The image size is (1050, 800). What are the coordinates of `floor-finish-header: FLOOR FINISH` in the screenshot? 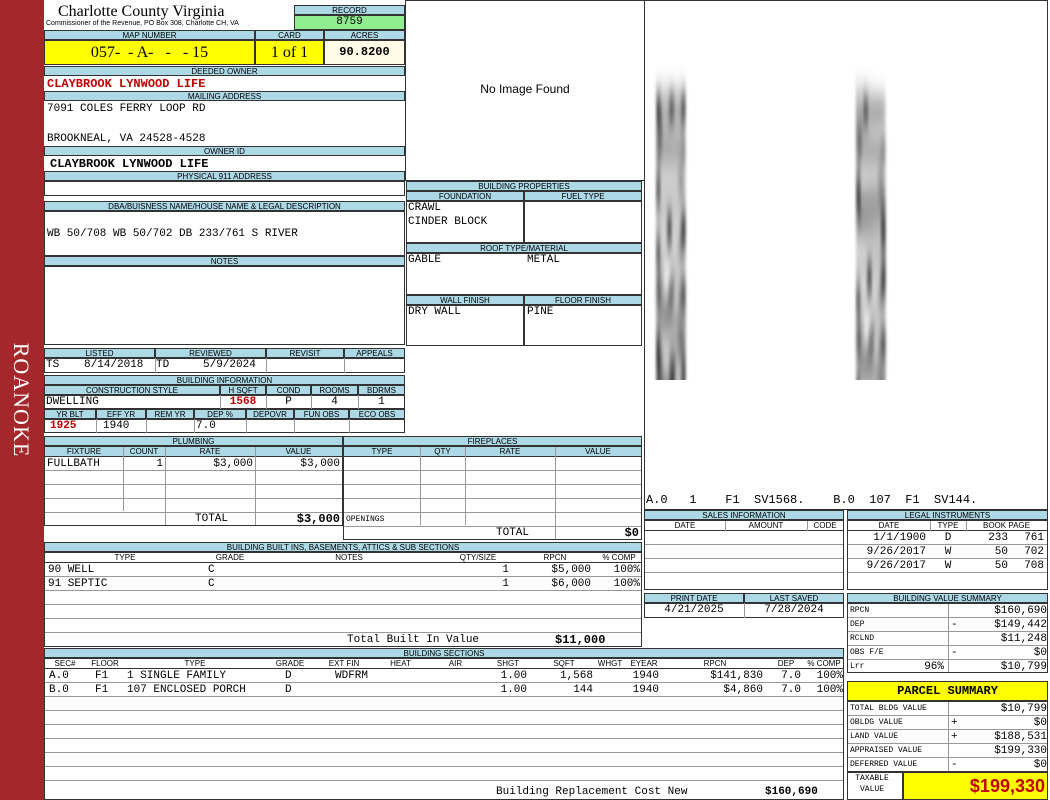 It's located at (583, 300).